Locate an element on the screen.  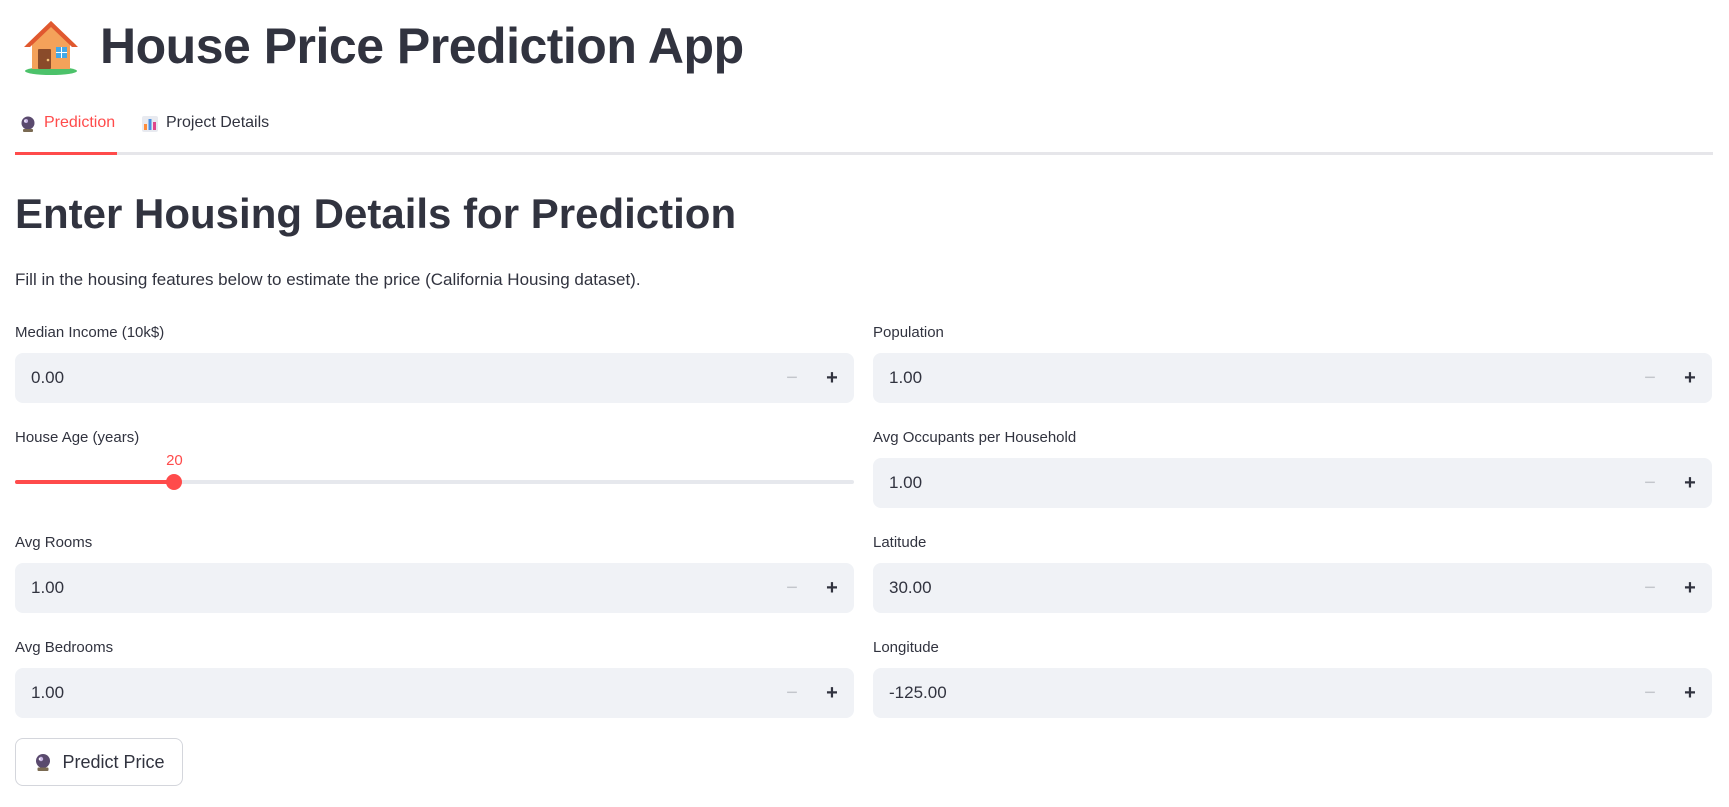
median-income-field is located at coordinates (393, 378).